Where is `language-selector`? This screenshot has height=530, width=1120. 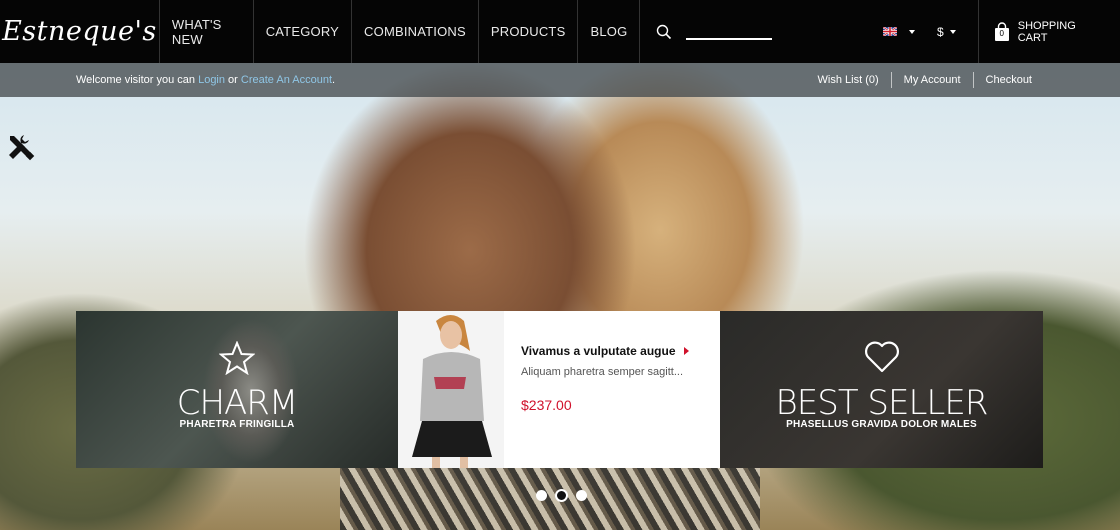 language-selector is located at coordinates (899, 31).